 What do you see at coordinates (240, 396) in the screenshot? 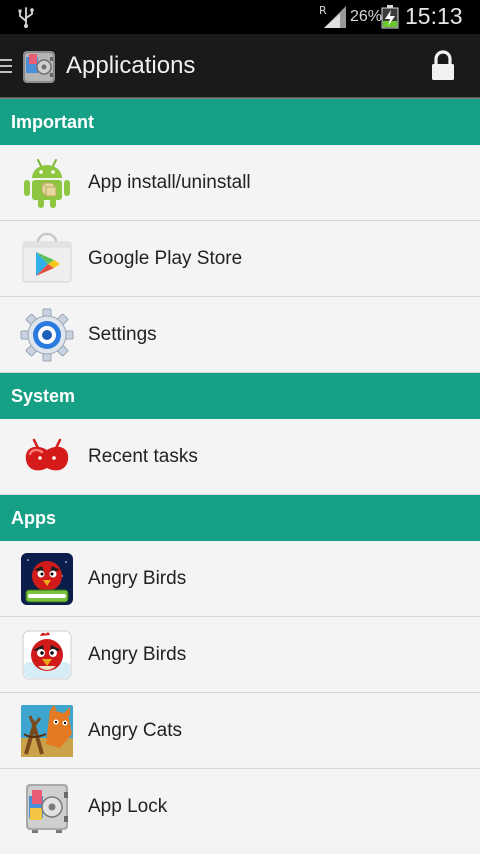
I see `section-header-system: System` at bounding box center [240, 396].